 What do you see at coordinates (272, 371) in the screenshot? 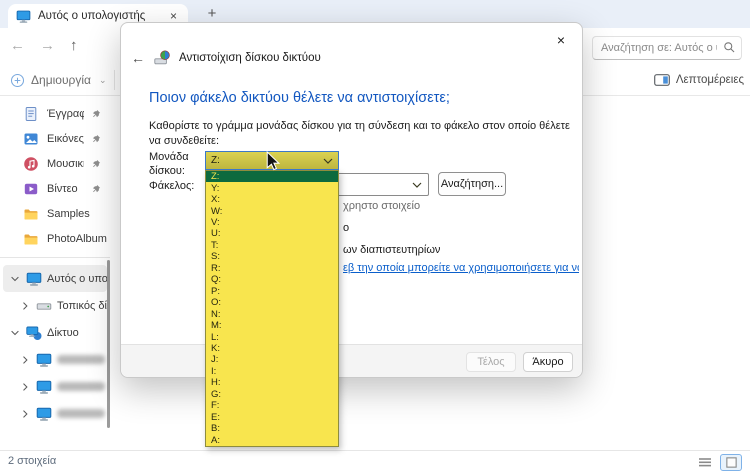
I see `drive-option: I:` at bounding box center [272, 371].